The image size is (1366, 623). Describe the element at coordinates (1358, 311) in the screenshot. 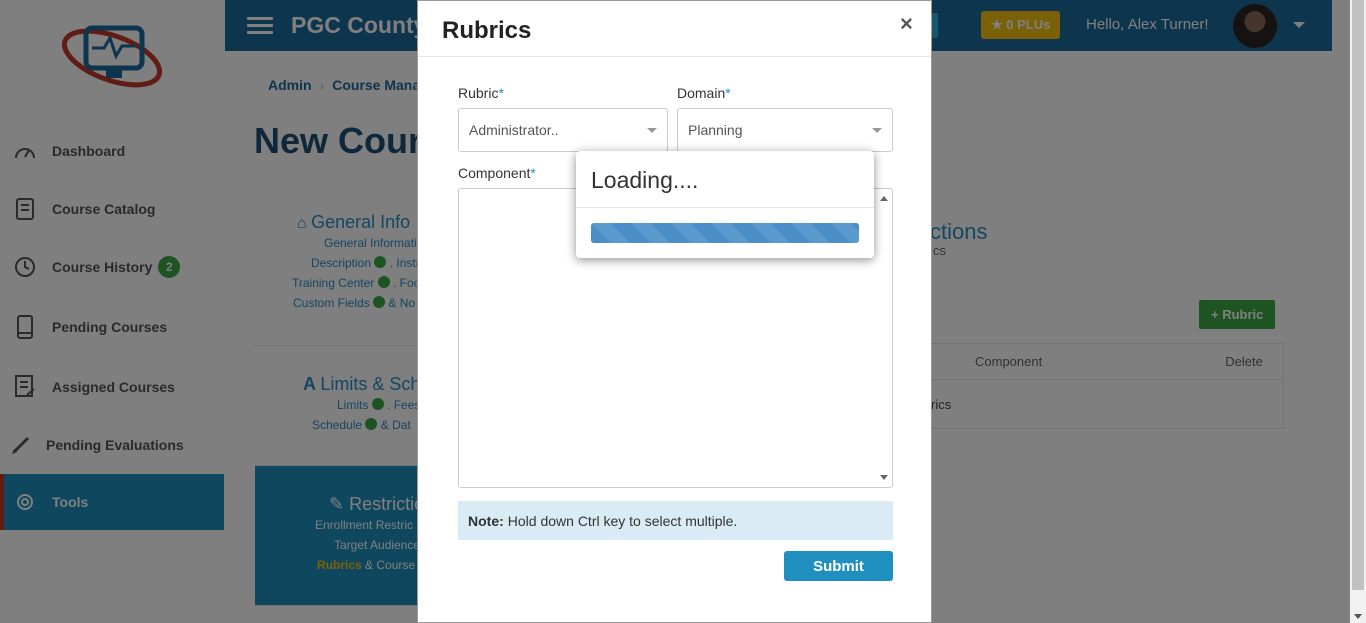

I see `page-scrollbar` at that location.